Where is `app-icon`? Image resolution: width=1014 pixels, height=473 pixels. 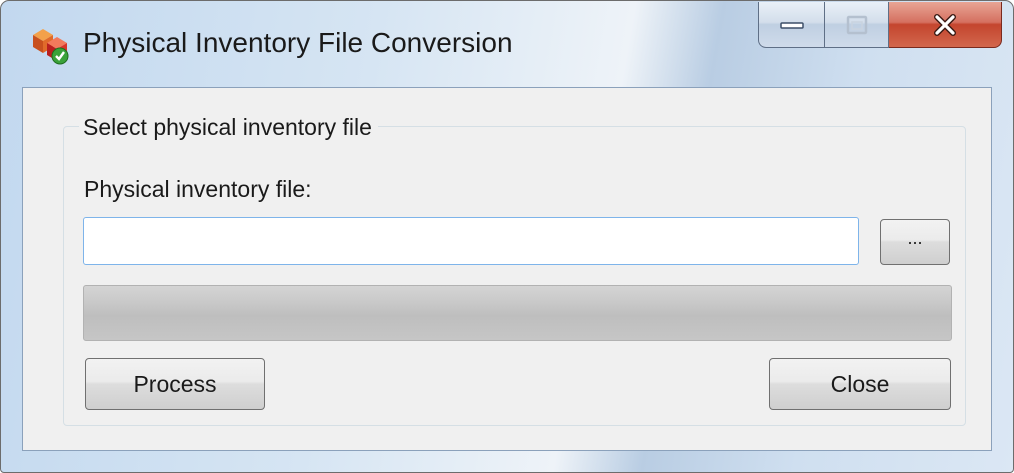 app-icon is located at coordinates (51, 47).